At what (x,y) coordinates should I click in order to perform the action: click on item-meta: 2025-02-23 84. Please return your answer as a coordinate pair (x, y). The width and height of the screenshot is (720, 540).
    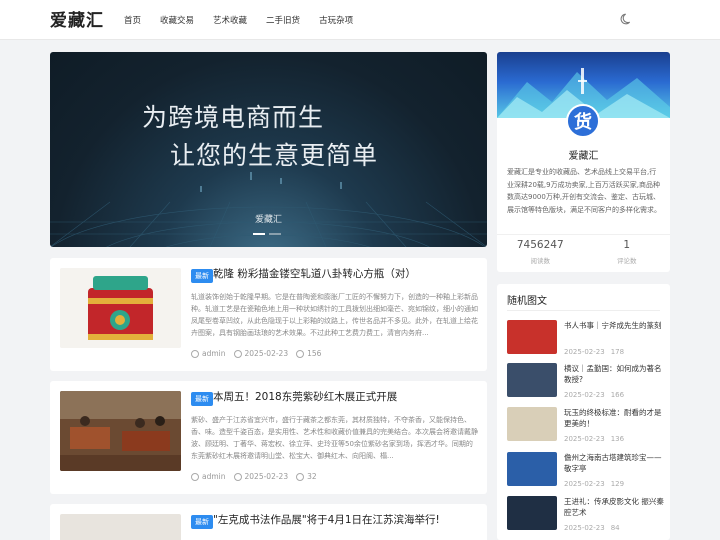
    Looking at the image, I should click on (595, 528).